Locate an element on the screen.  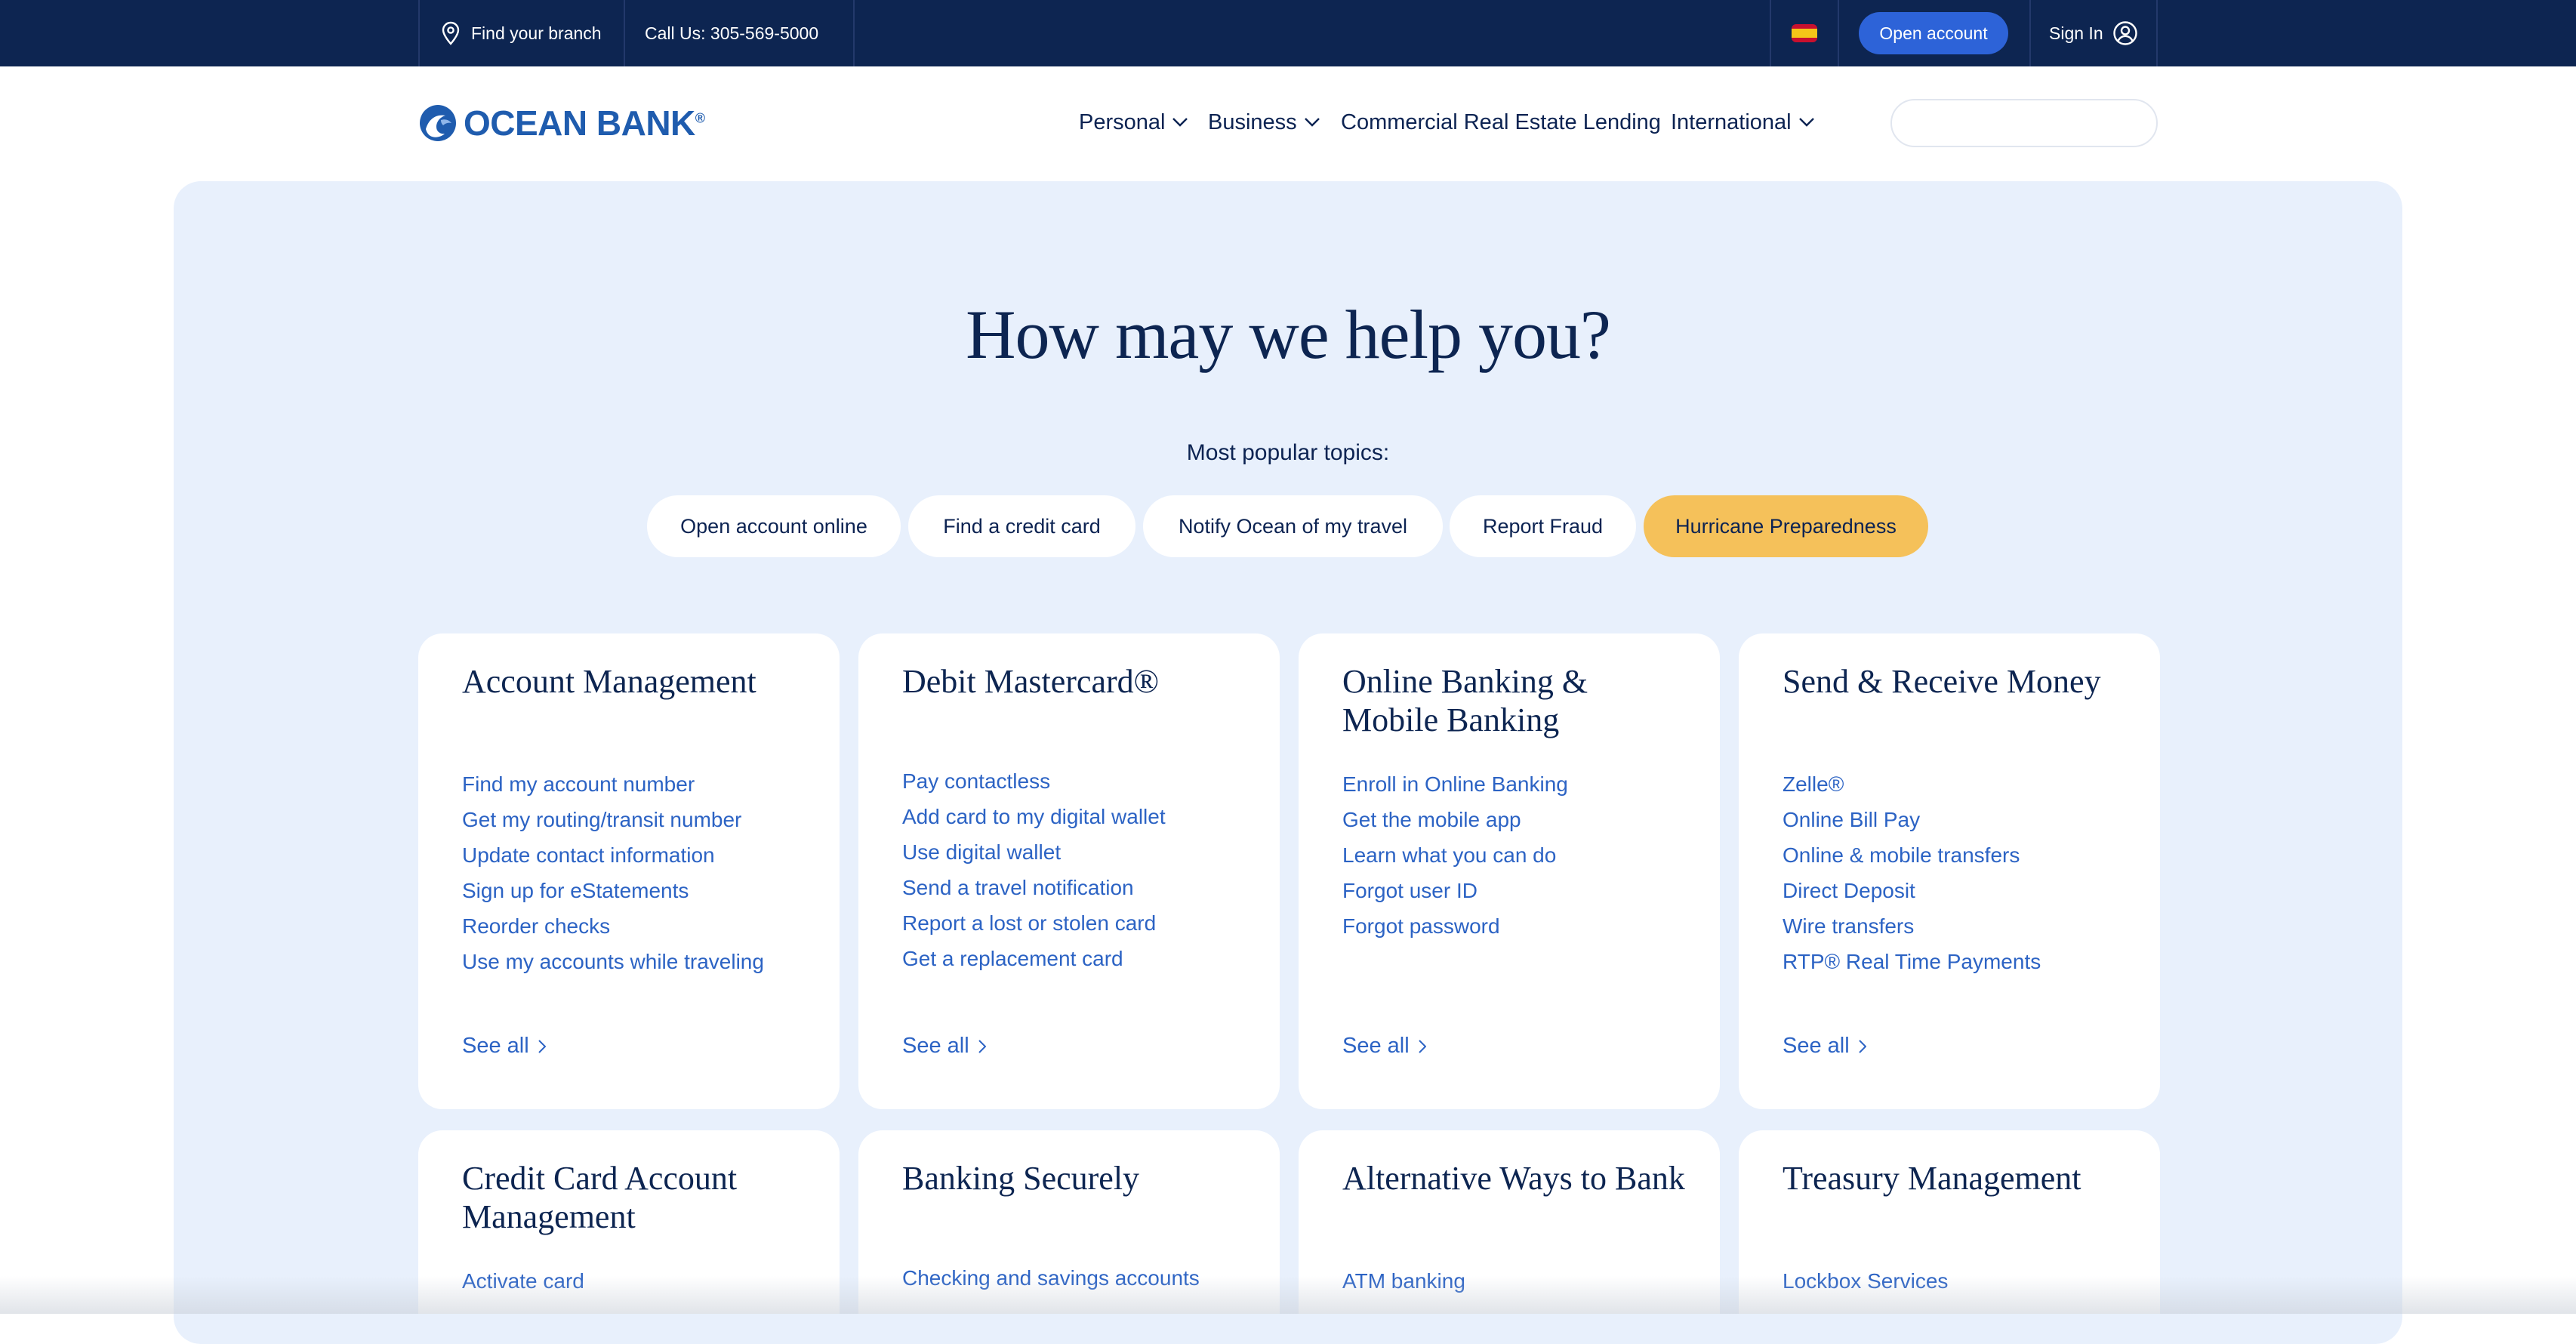
link-learn-what-you-can-do: Learn what you can do is located at coordinates (1455, 855).